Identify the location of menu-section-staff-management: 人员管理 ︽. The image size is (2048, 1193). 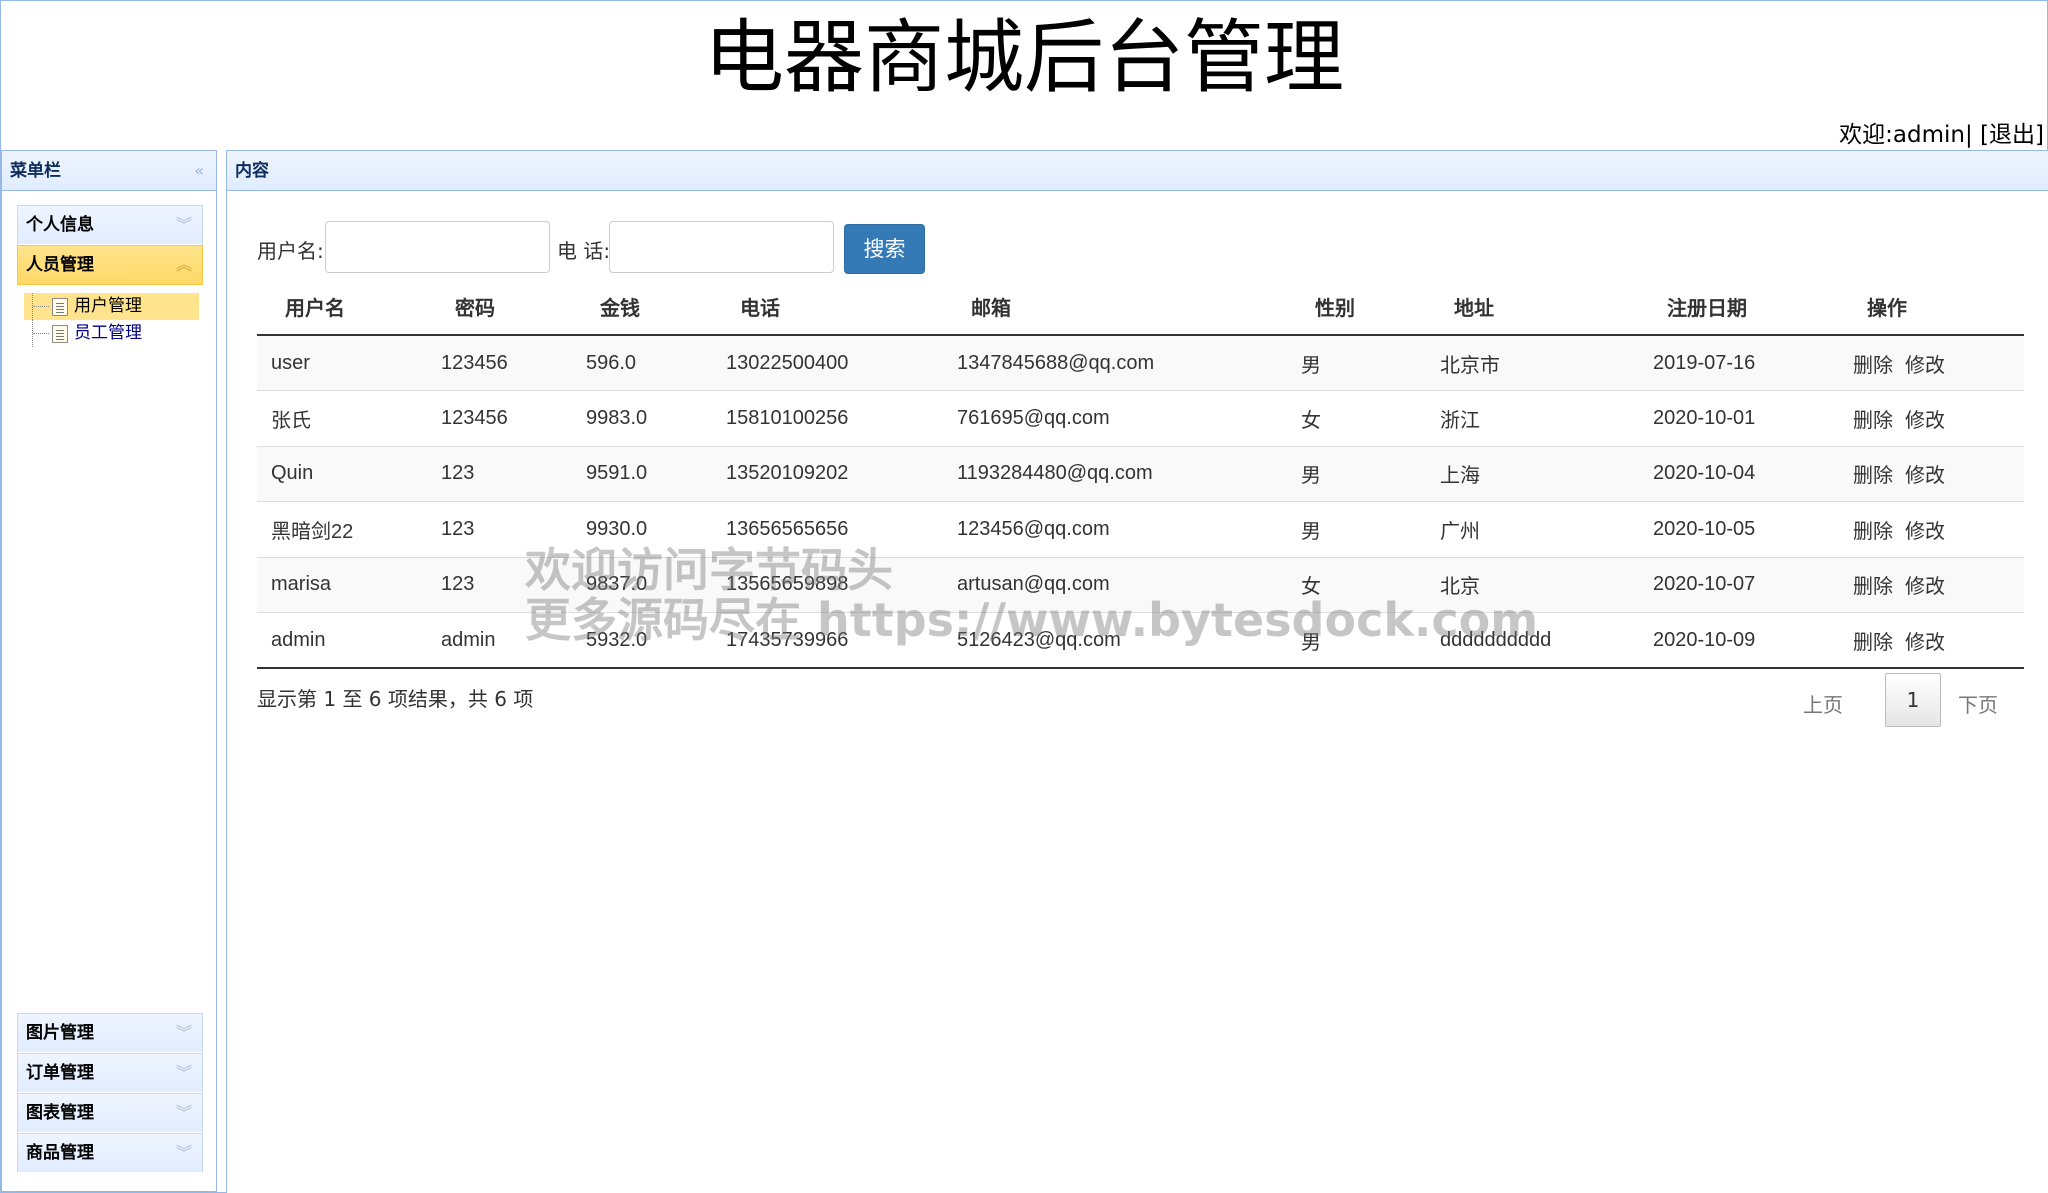
(110, 265).